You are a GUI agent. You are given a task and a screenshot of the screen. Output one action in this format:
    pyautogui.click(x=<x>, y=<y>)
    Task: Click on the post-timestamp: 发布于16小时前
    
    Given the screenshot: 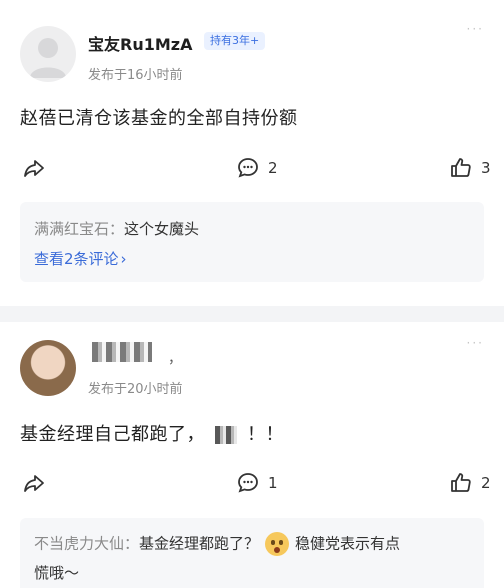 What is the action you would take?
    pyautogui.click(x=135, y=75)
    